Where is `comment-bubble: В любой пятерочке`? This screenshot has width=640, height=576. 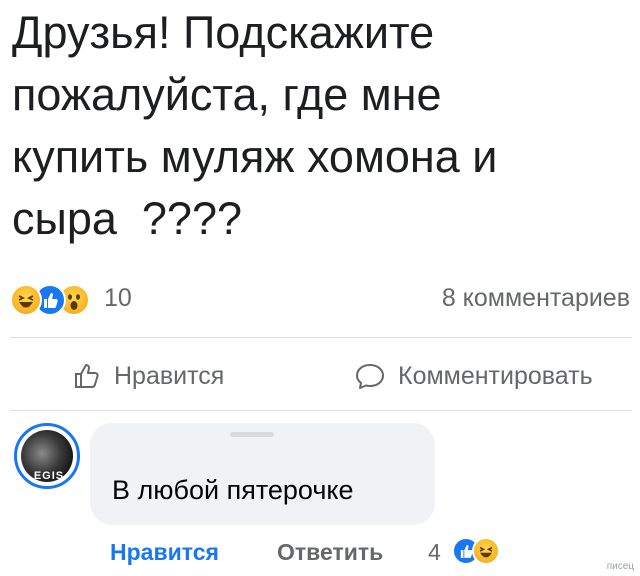
comment-bubble: В любой пятерочке is located at coordinates (262, 474).